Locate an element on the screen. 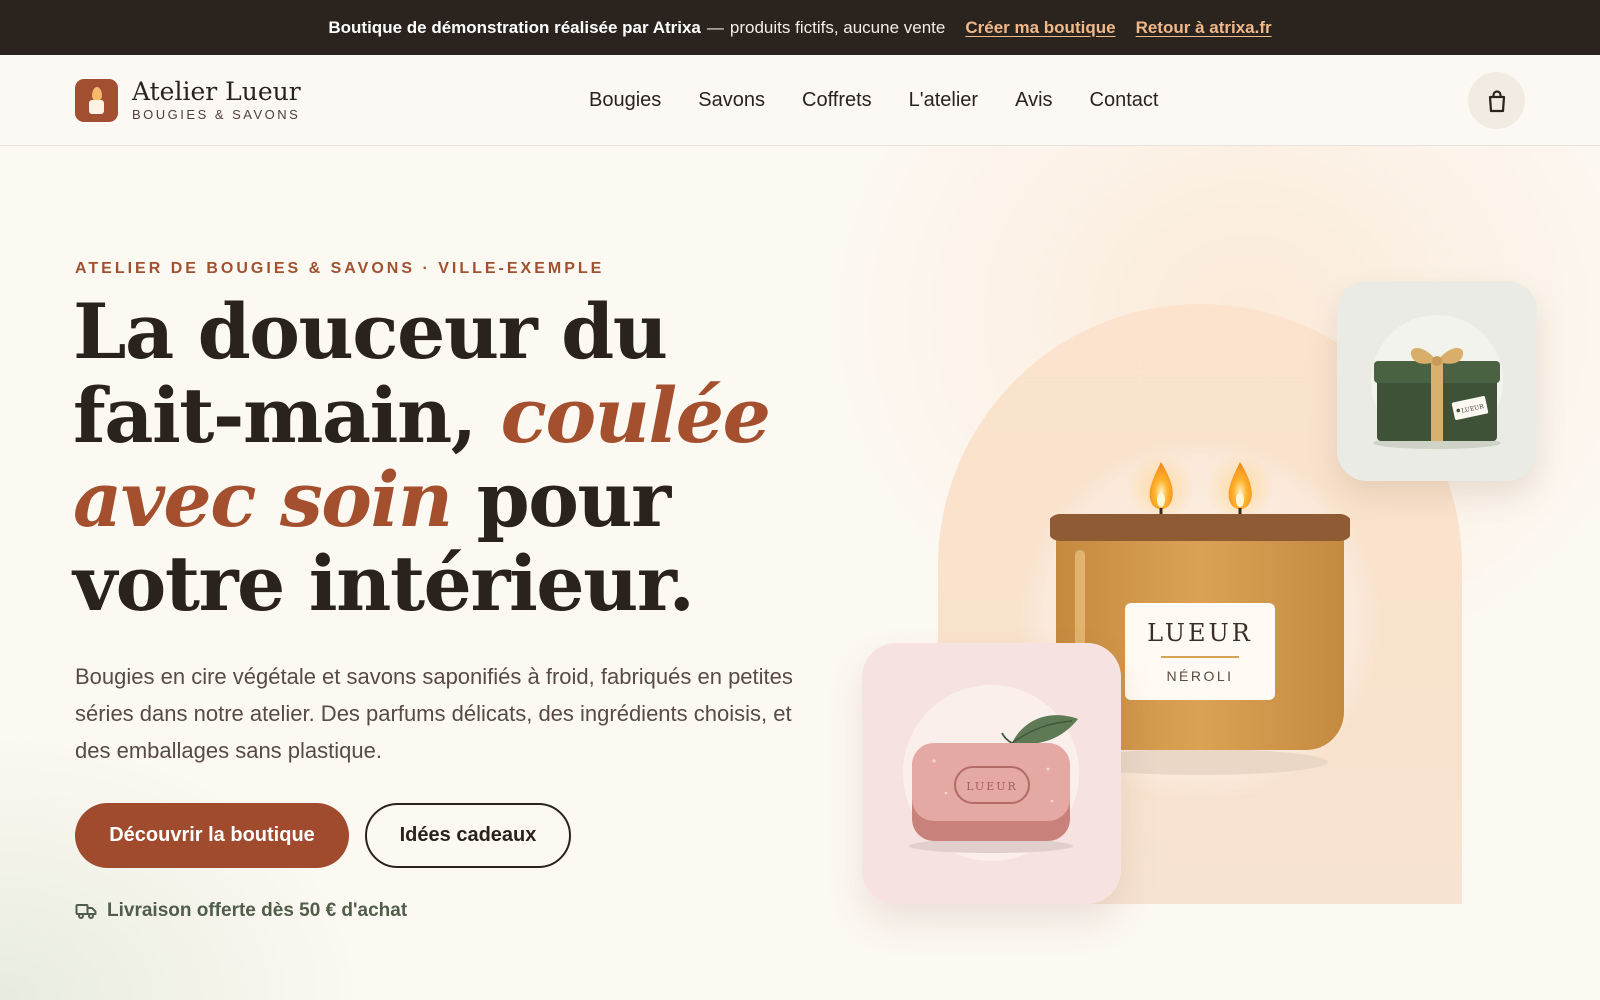 The width and height of the screenshot is (1600, 1000). brand-tagline: BOUGIES & SAVONS is located at coordinates (216, 114).